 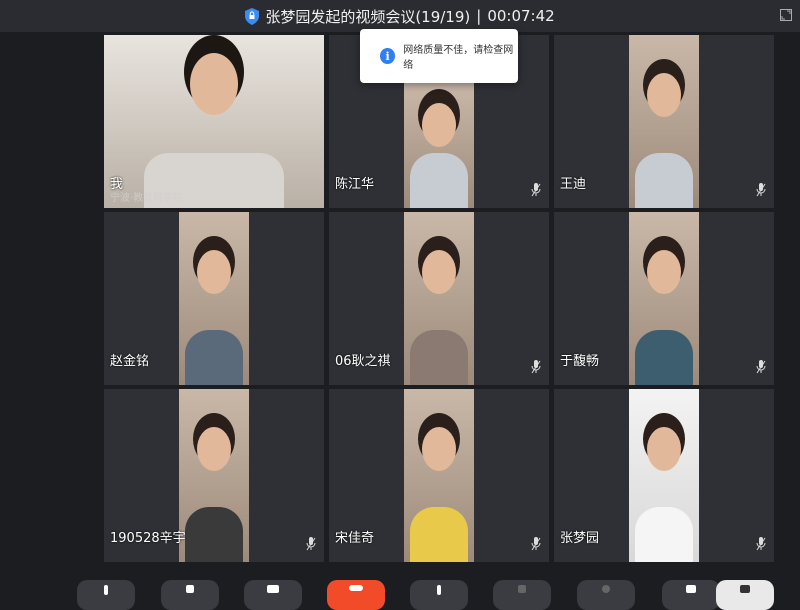 I want to click on network-warning-toast: i 网络质量不佳，请检查网络, so click(x=439, y=56).